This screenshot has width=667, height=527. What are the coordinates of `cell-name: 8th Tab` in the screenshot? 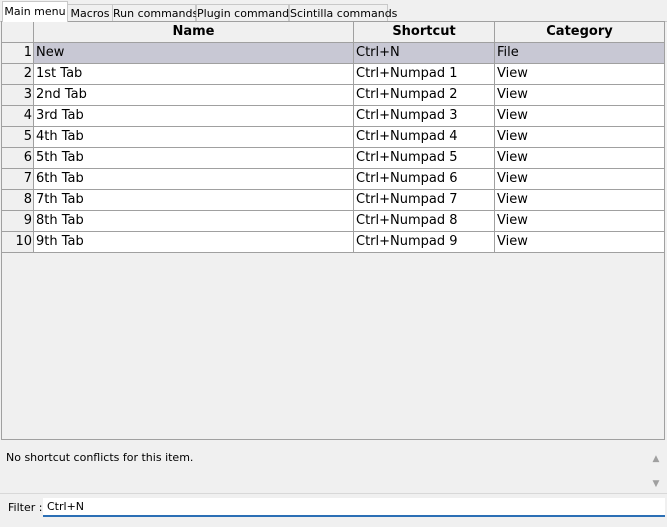 It's located at (194, 221).